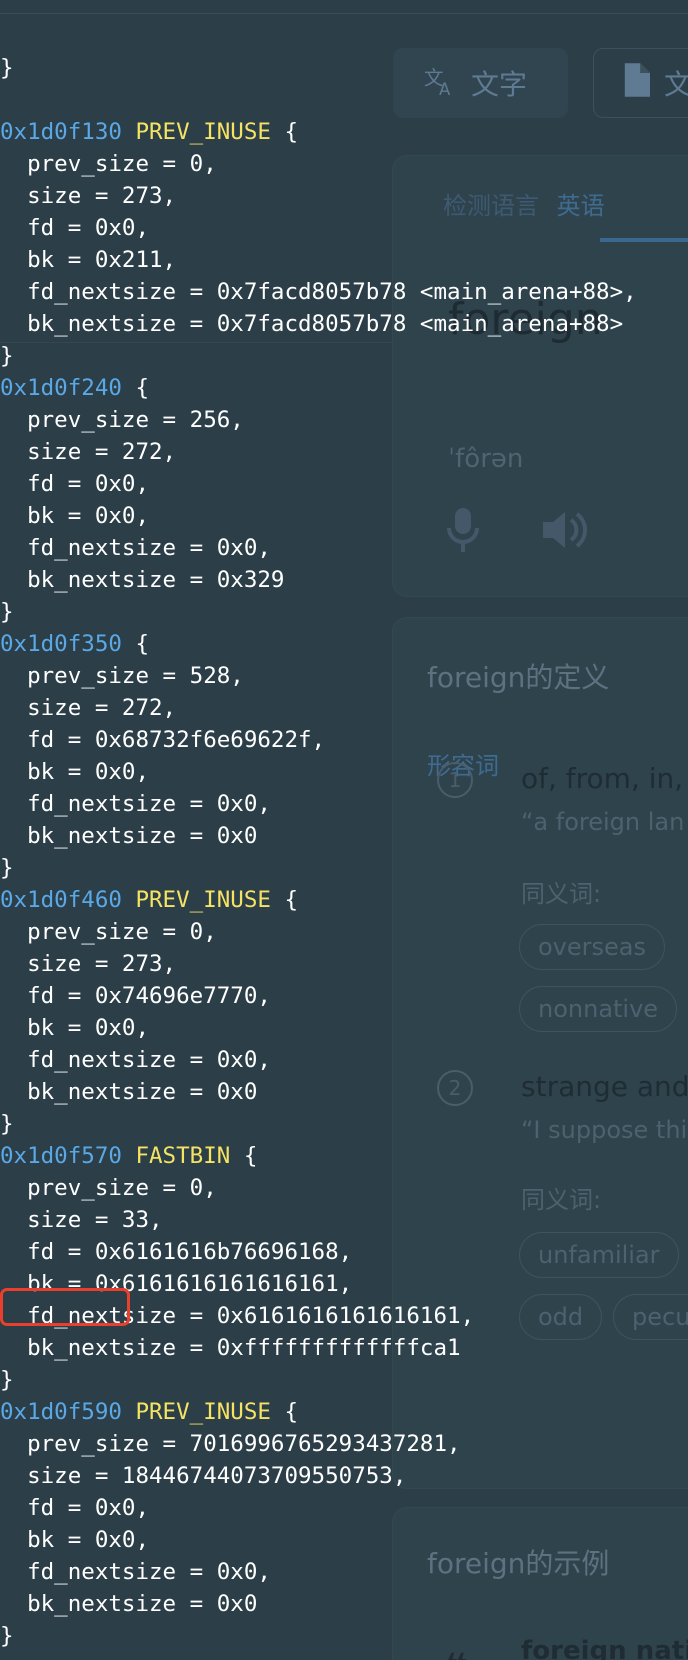 The image size is (688, 1660). Describe the element at coordinates (142, 580) in the screenshot. I see `chunk-field: bk_nextsize = 0x329` at that location.